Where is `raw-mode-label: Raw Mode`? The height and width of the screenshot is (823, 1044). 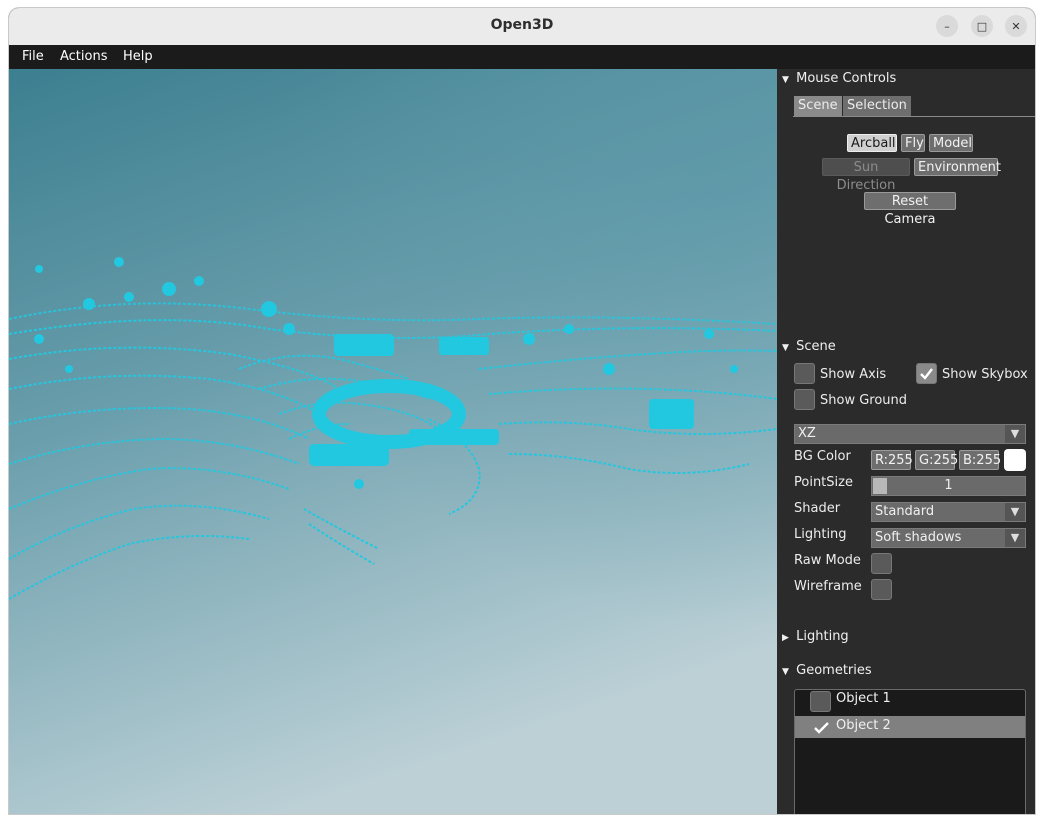
raw-mode-label: Raw Mode is located at coordinates (827, 560).